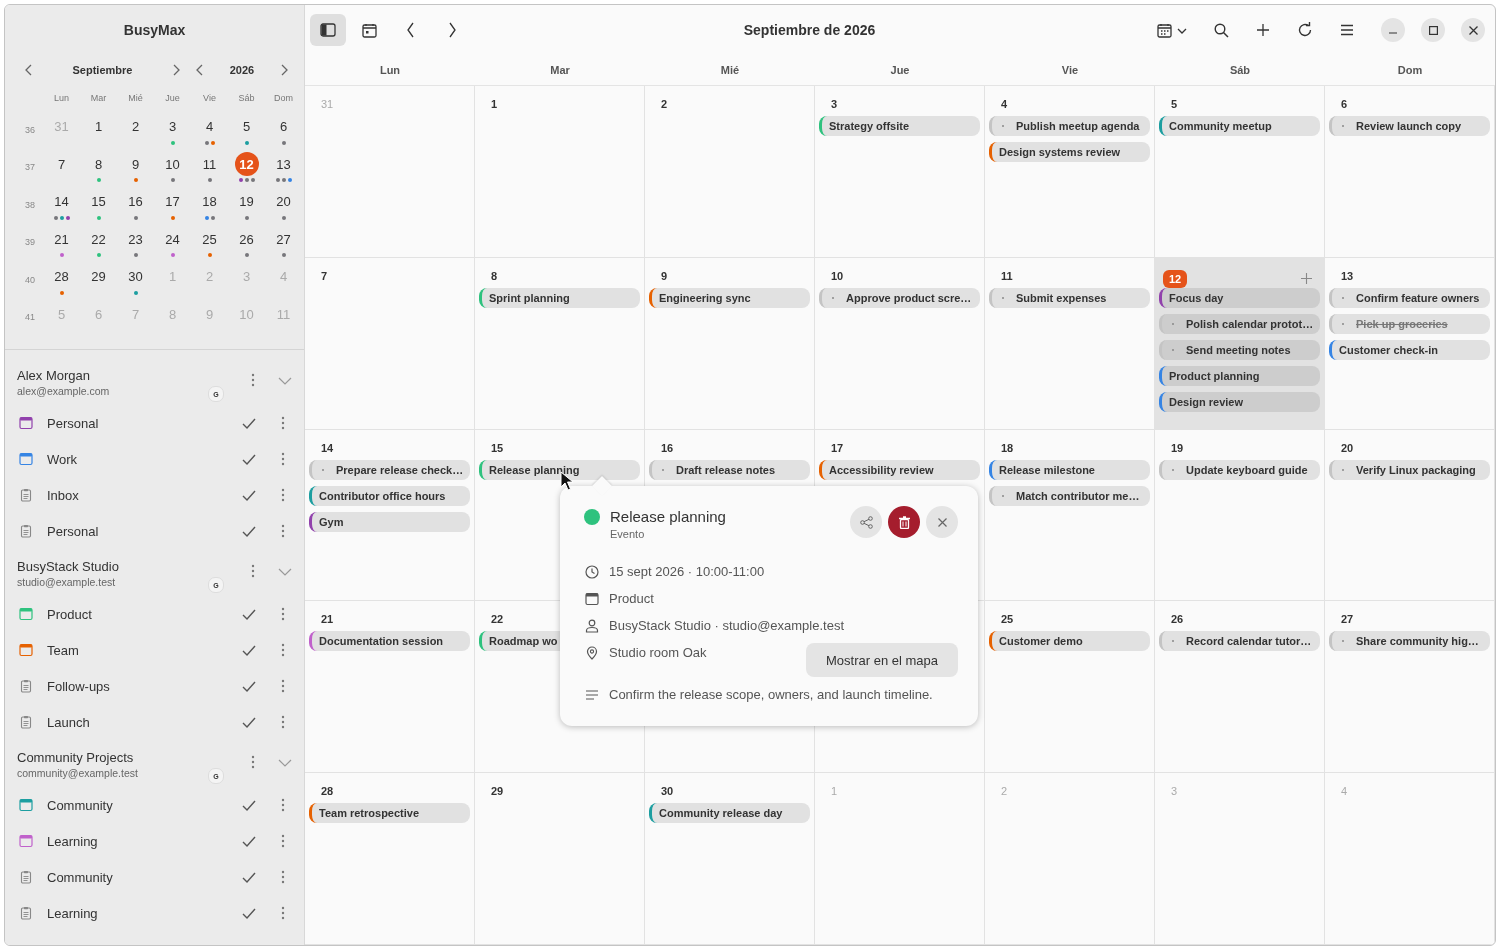 This screenshot has width=1500, height=950. I want to click on event-title: Release planning, so click(668, 517).